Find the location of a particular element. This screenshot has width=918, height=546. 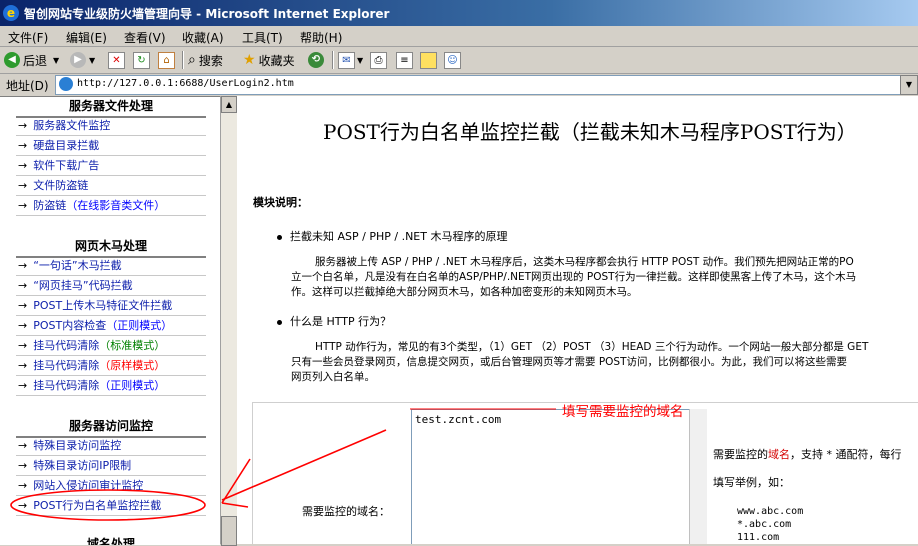

stop-button: ✕ is located at coordinates (116, 60).